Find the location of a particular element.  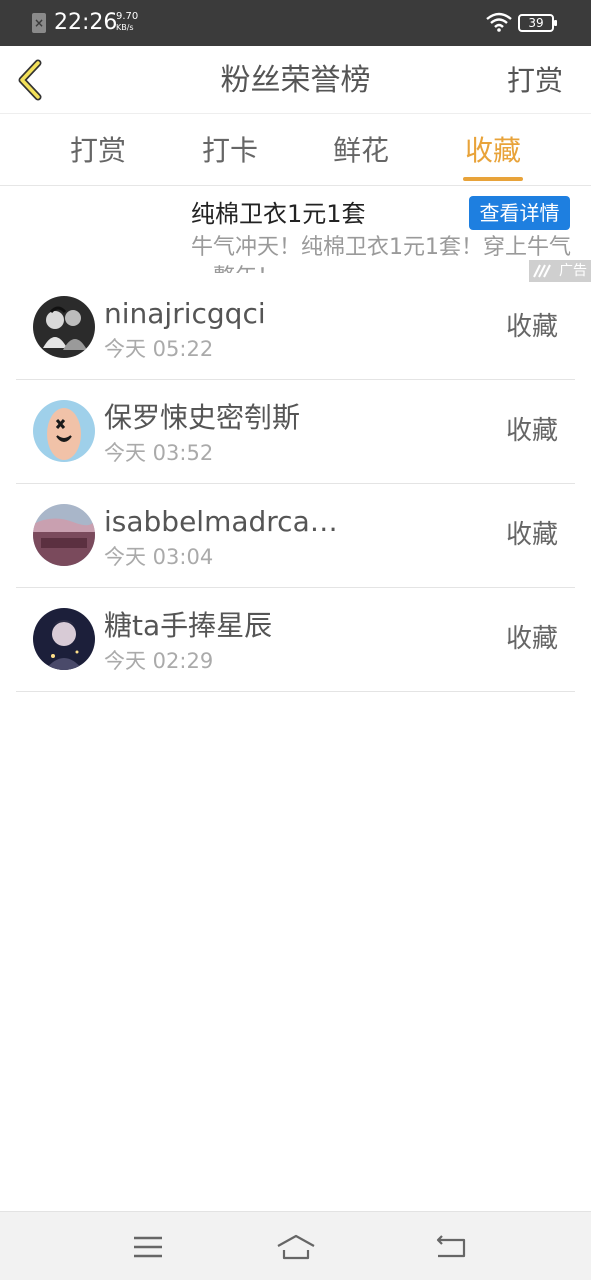

status-bar: × 22:26 9.70 KB/s 39 is located at coordinates (295, 23).